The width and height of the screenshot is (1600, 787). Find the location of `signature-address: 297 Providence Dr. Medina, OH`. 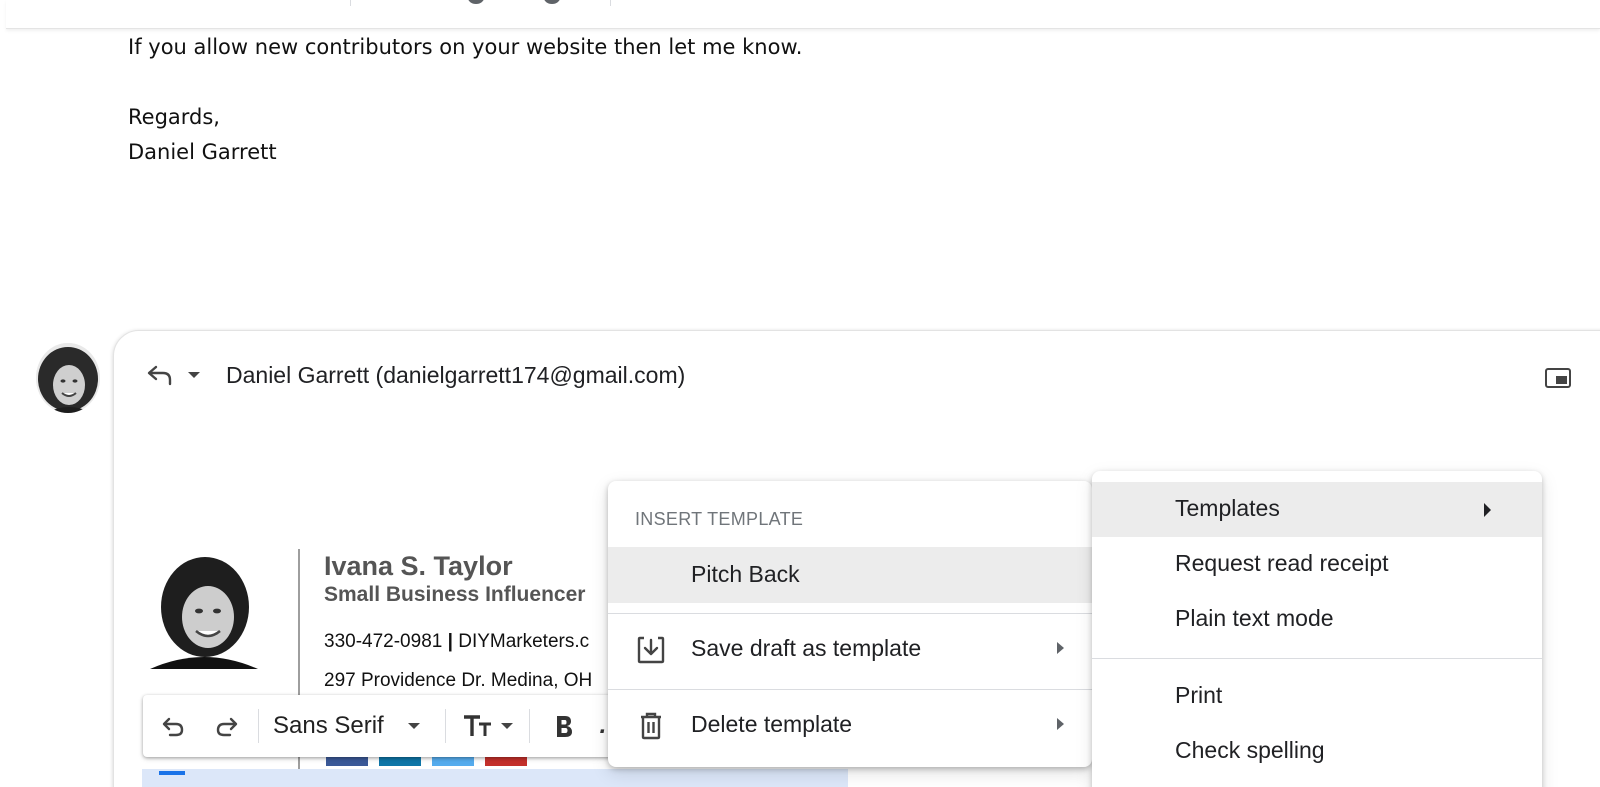

signature-address: 297 Providence Dr. Medina, OH is located at coordinates (458, 680).